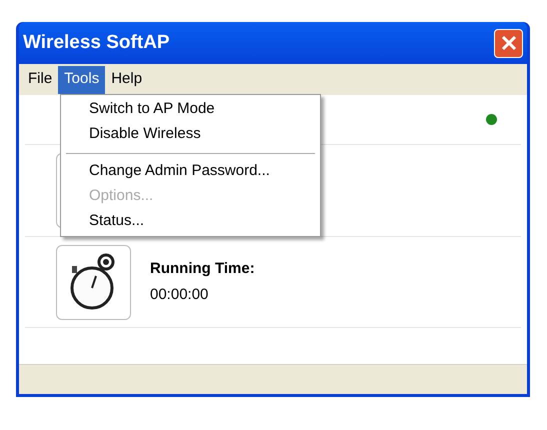  What do you see at coordinates (190, 134) in the screenshot?
I see `dropdown-item: Disable Wireless` at bounding box center [190, 134].